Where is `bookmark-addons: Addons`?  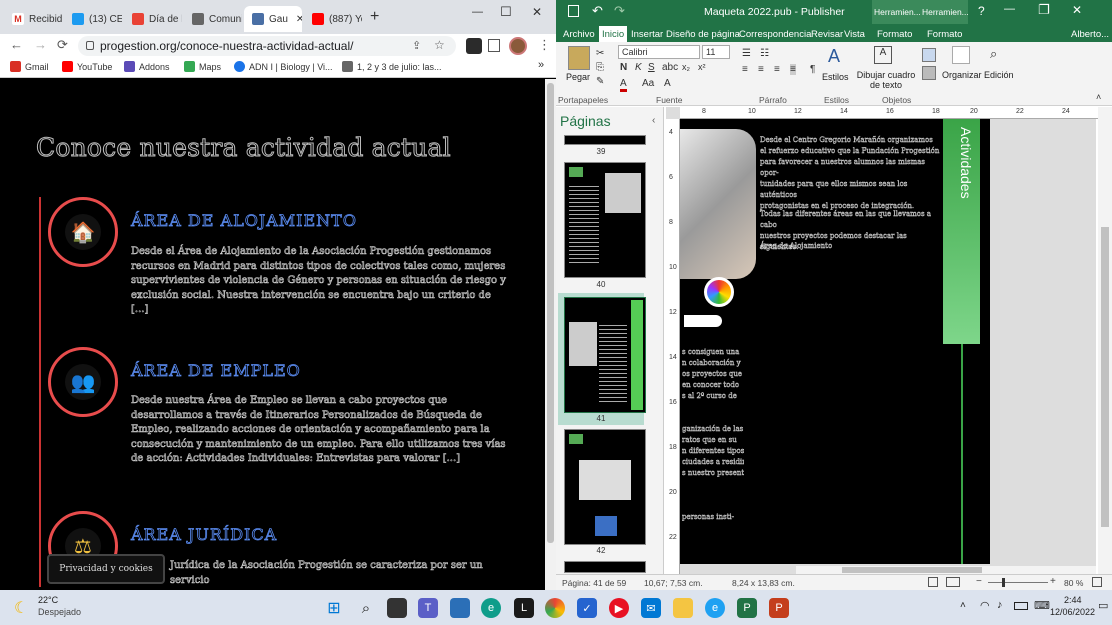 bookmark-addons: Addons is located at coordinates (147, 66).